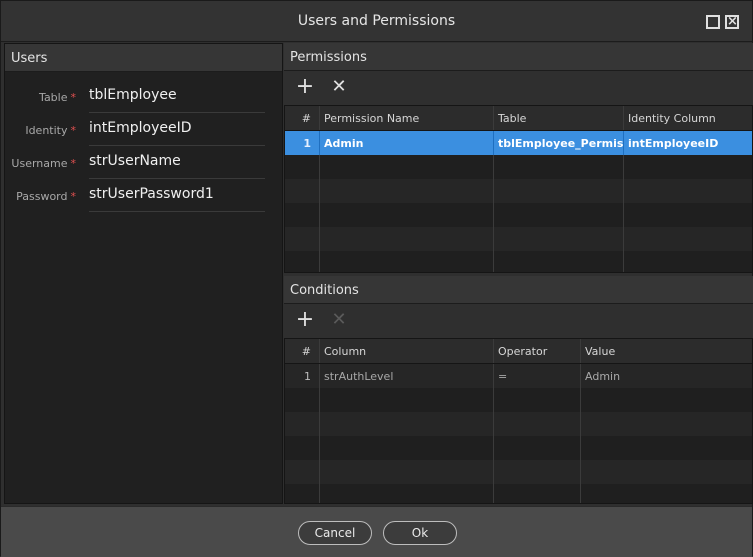  What do you see at coordinates (407, 143) in the screenshot?
I see `permission-name-cell: Admin` at bounding box center [407, 143].